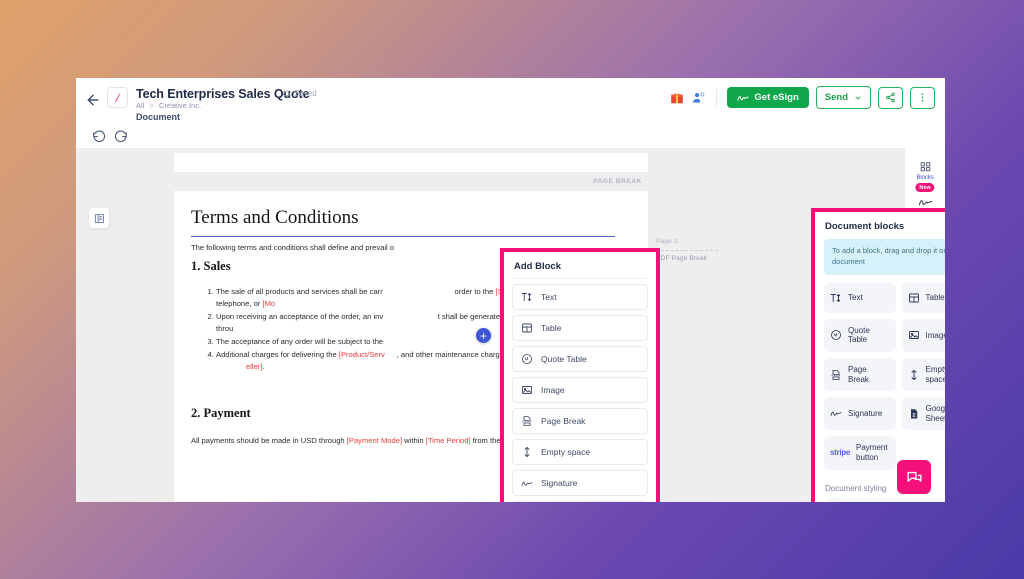  Describe the element at coordinates (537, 266) in the screenshot. I see `add-block-title: Add Block` at that location.